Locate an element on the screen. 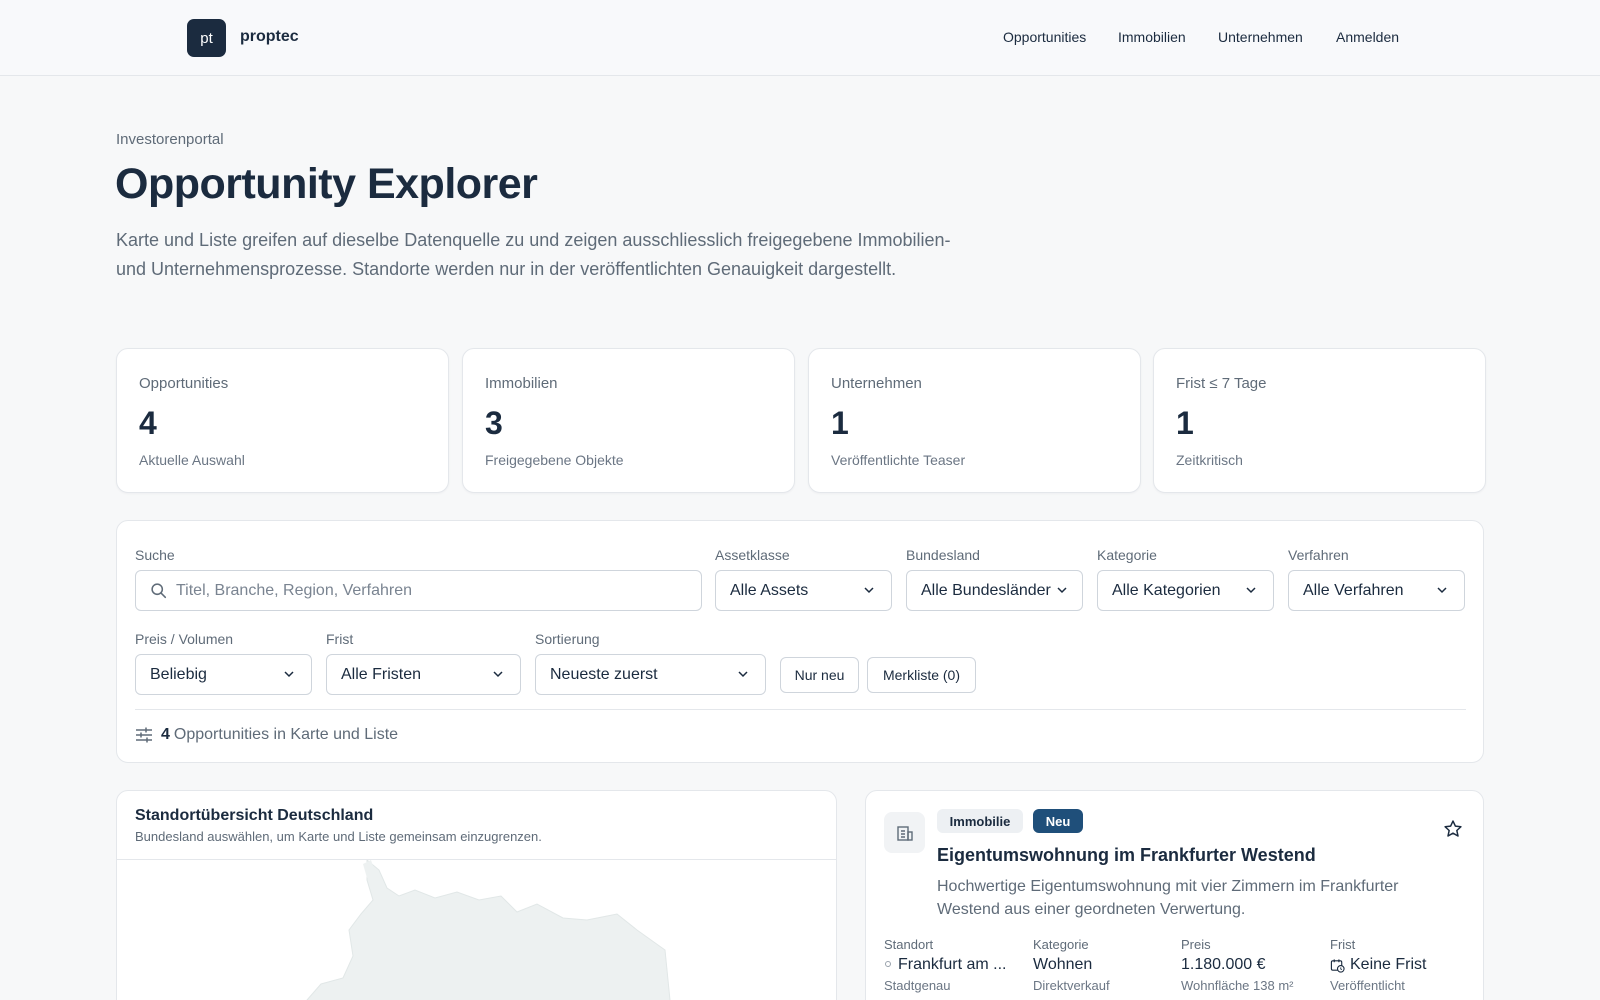 Image resolution: width=1600 pixels, height=1000 pixels. meta-label: Kategorie is located at coordinates (1061, 944).